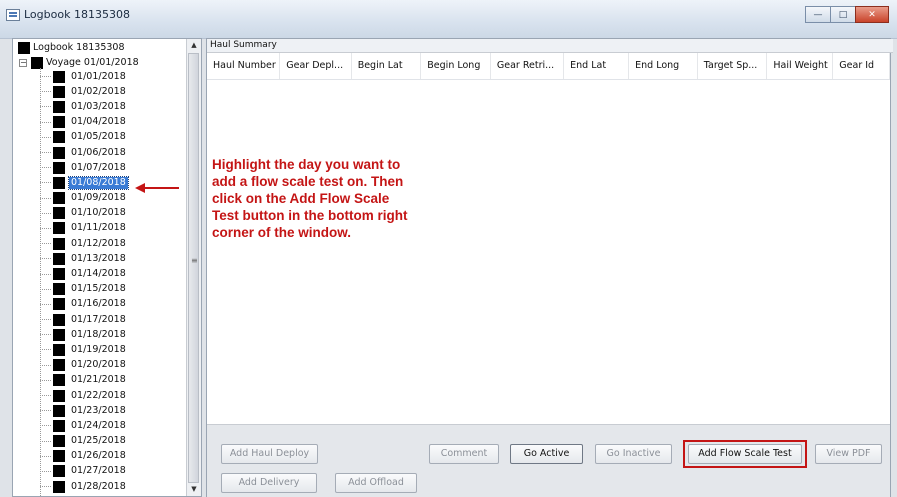 This screenshot has height=497, width=897. What do you see at coordinates (818, 14) in the screenshot?
I see `minimize-icon: —` at bounding box center [818, 14].